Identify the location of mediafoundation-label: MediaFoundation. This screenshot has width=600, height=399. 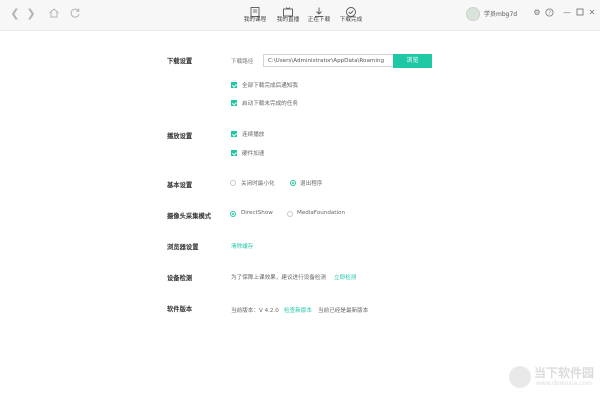
(321, 213).